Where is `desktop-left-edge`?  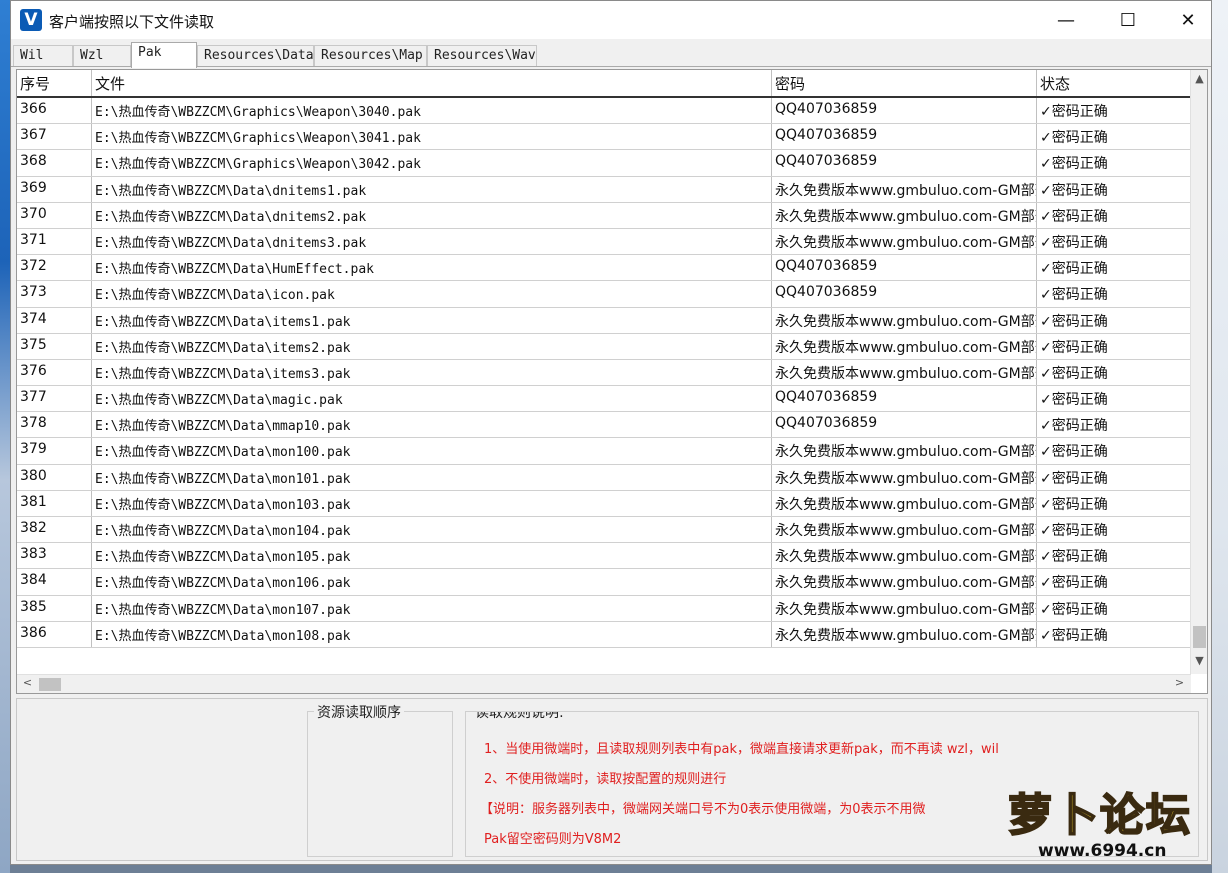 desktop-left-edge is located at coordinates (5, 436).